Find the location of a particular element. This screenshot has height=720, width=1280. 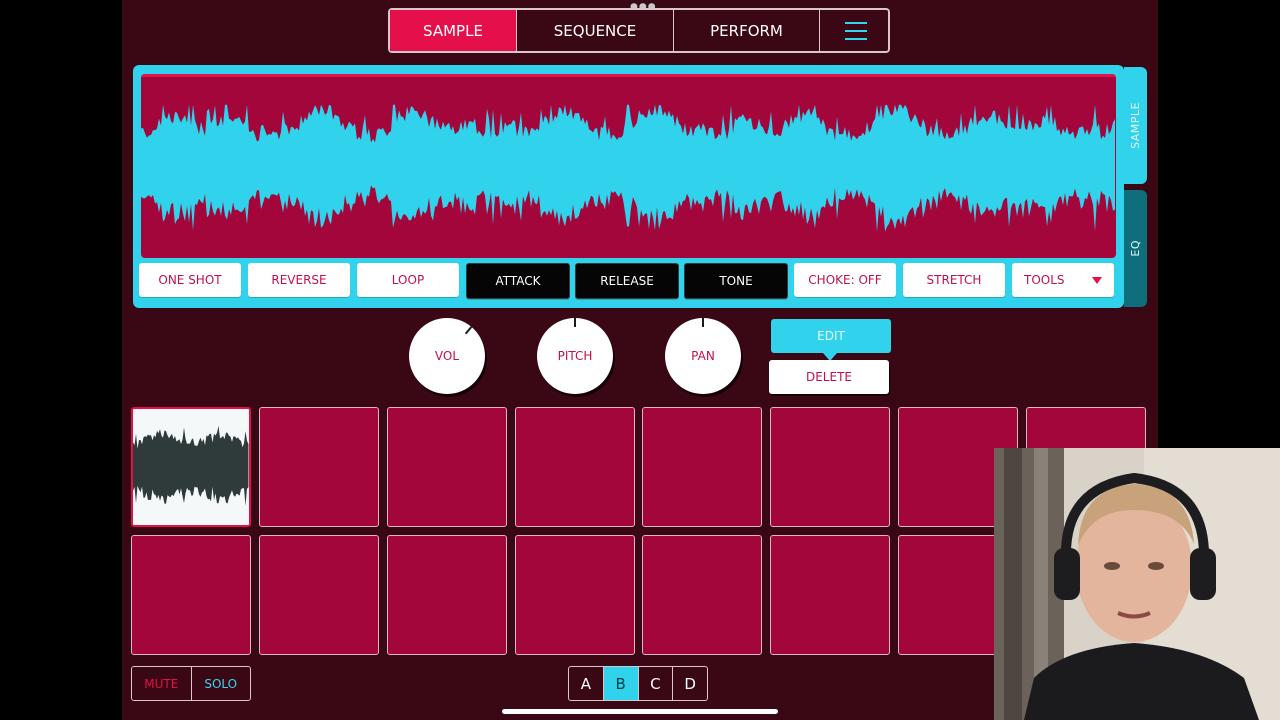

webcam-overlay is located at coordinates (1137, 584).